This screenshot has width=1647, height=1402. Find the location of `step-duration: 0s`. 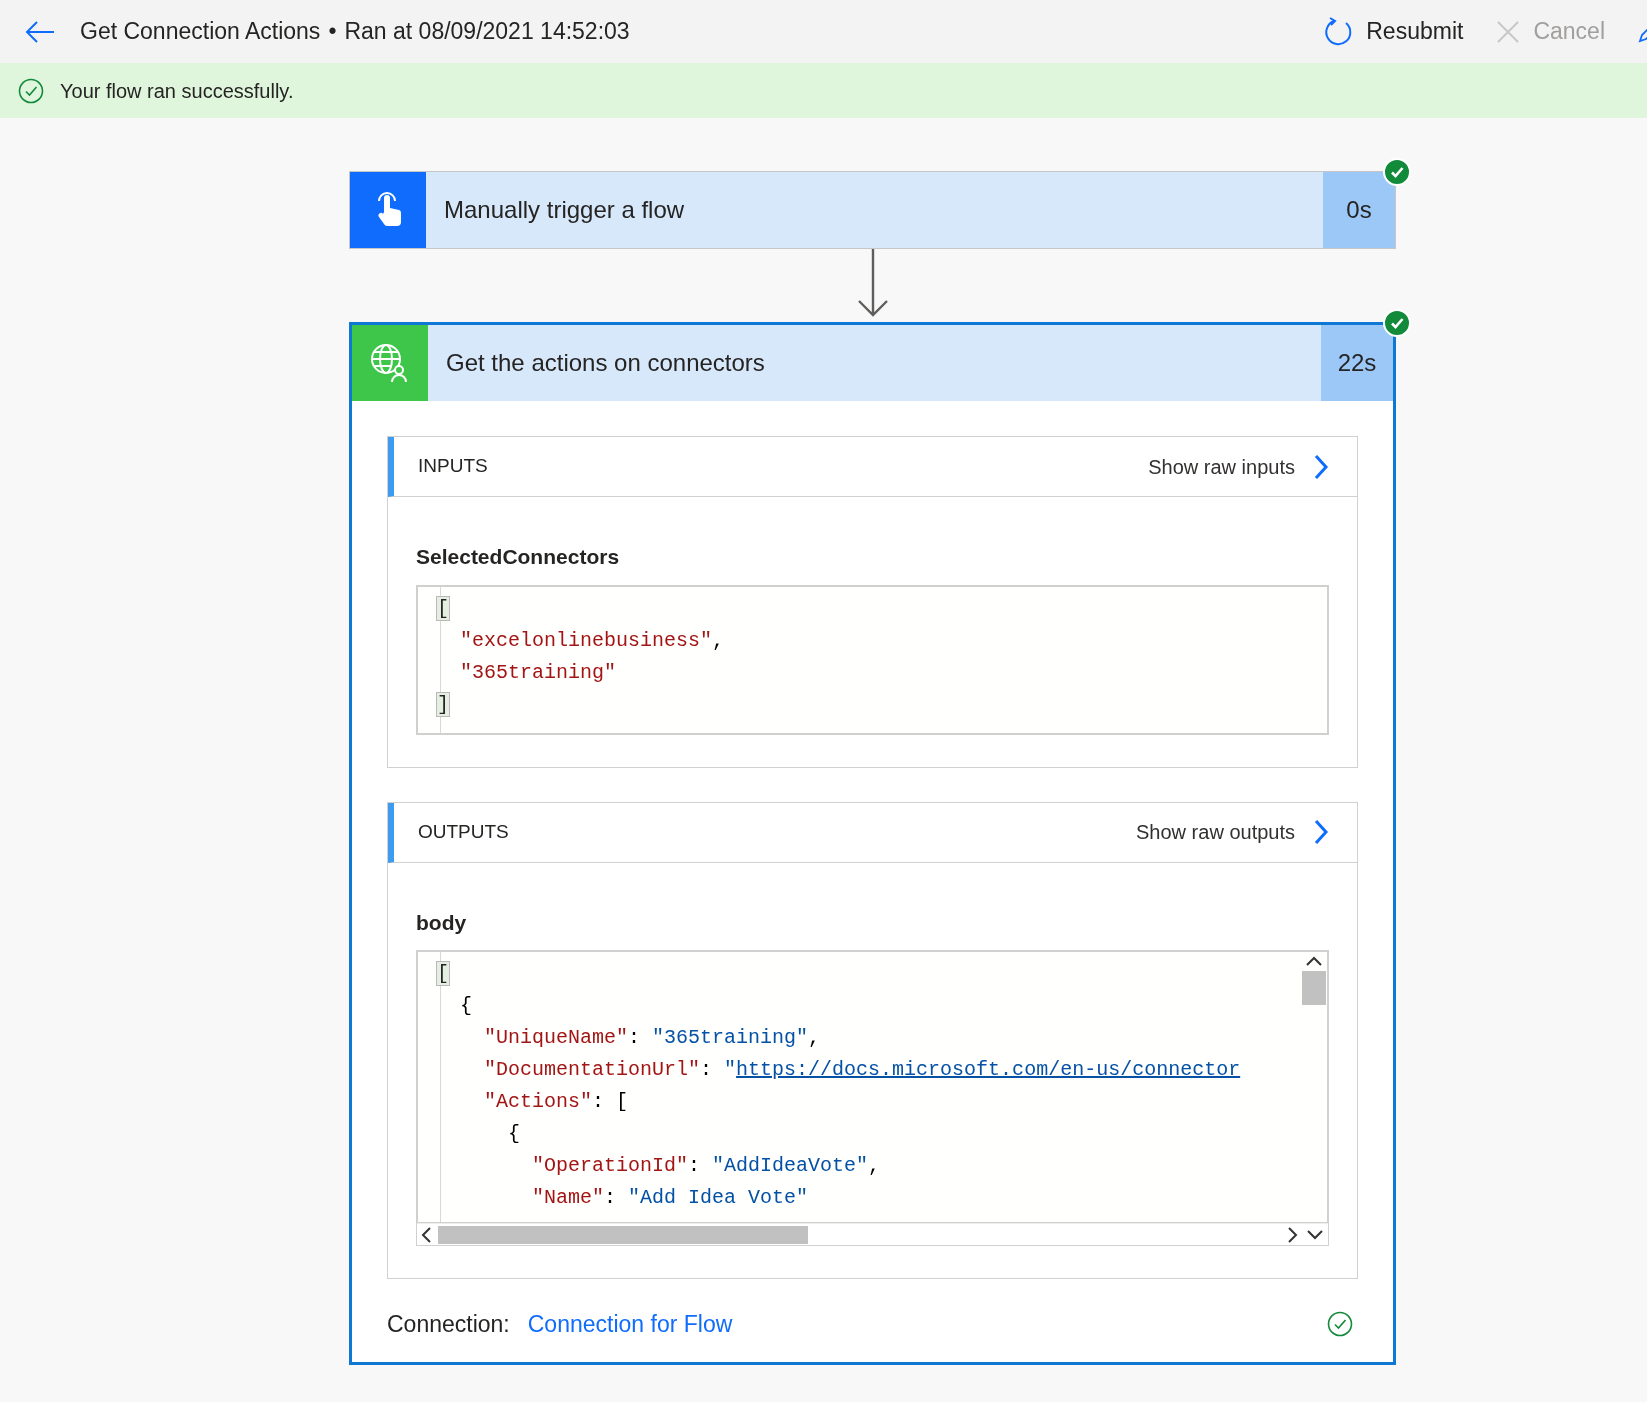

step-duration: 0s is located at coordinates (1359, 210).